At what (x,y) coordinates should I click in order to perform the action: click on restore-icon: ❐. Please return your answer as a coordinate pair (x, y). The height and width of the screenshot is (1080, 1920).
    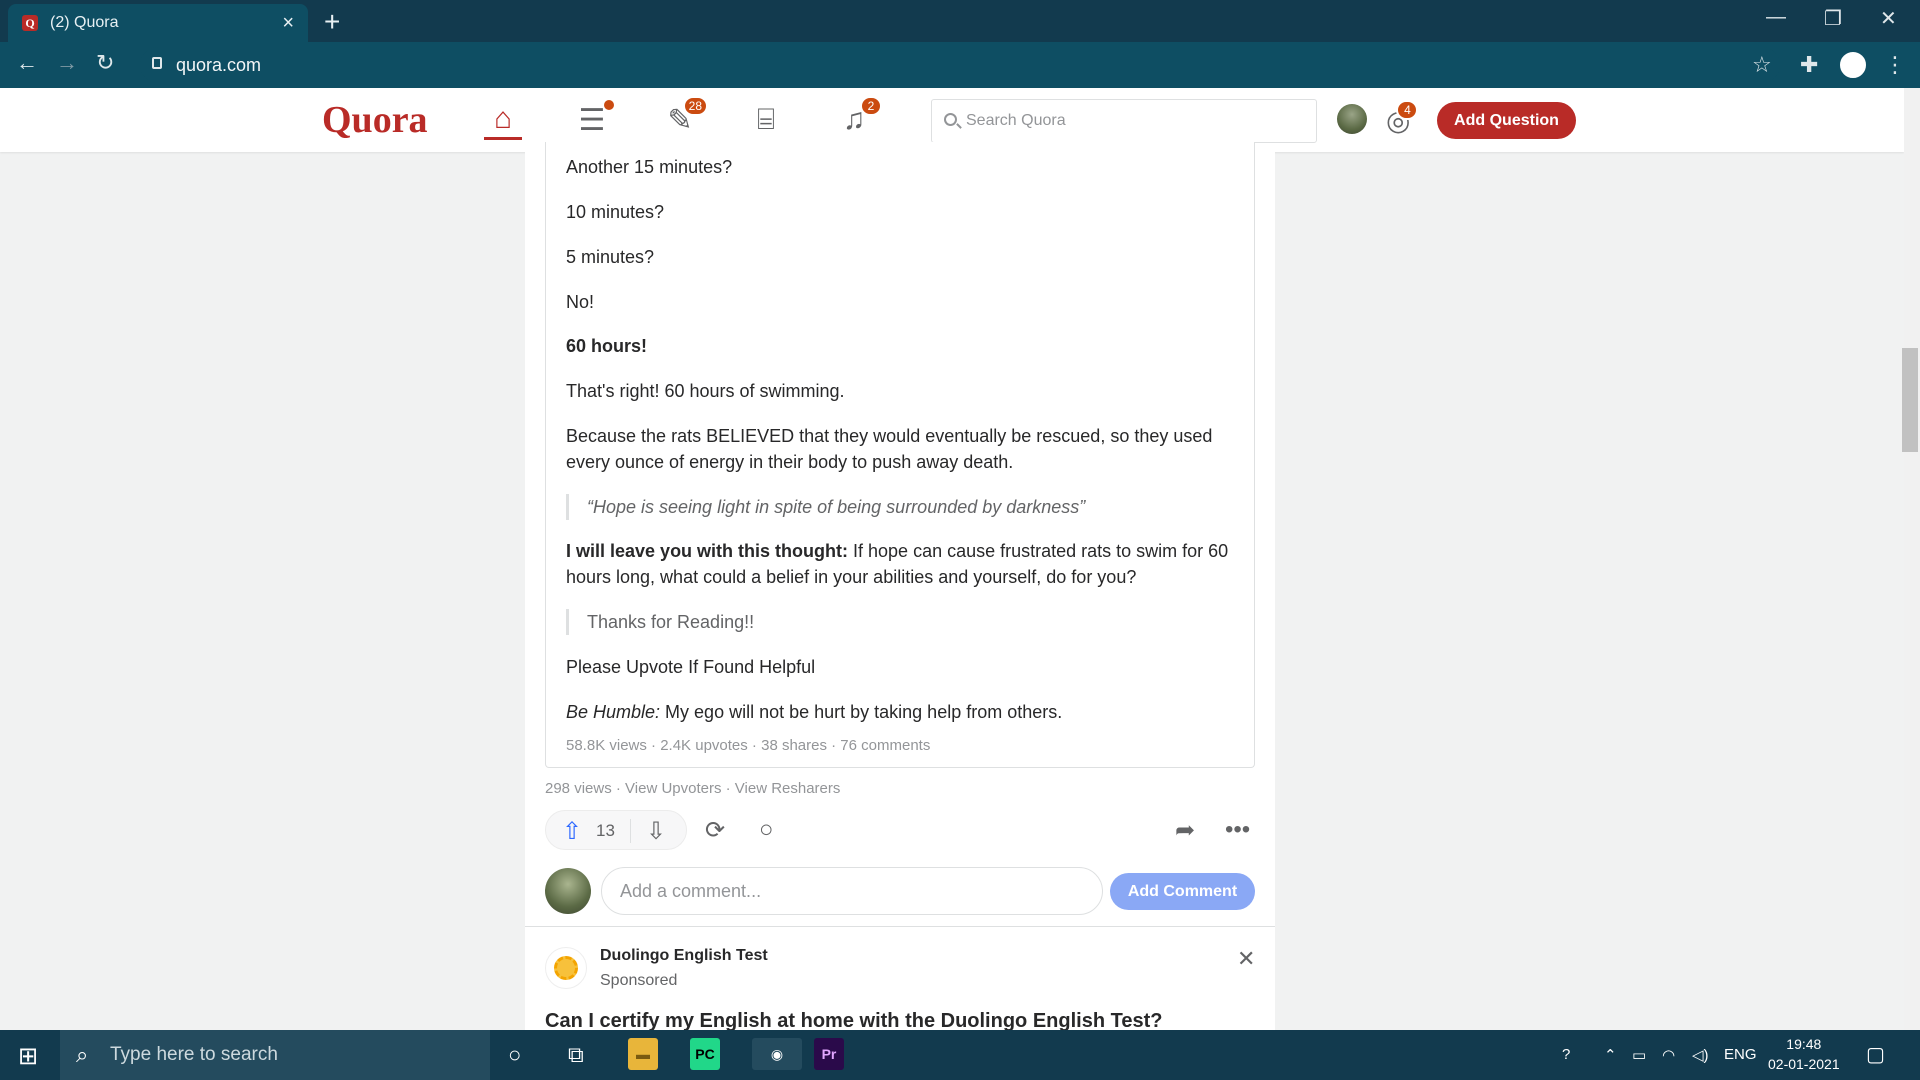
    Looking at the image, I should click on (1833, 18).